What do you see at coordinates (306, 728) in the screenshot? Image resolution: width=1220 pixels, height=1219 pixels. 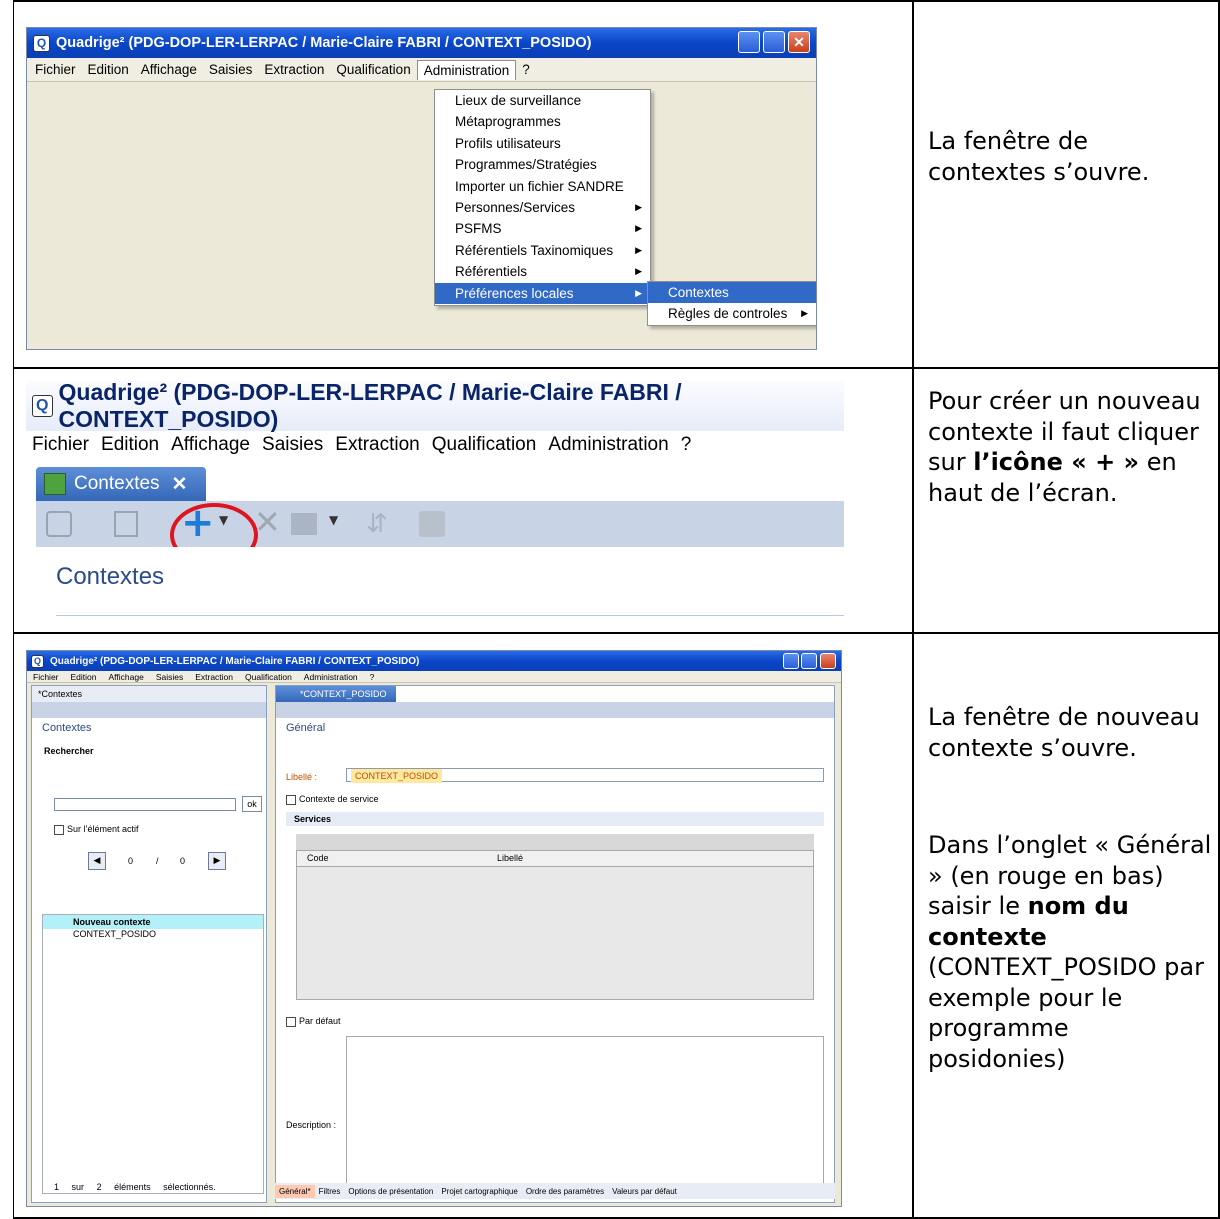 I see `right-heading: Général` at bounding box center [306, 728].